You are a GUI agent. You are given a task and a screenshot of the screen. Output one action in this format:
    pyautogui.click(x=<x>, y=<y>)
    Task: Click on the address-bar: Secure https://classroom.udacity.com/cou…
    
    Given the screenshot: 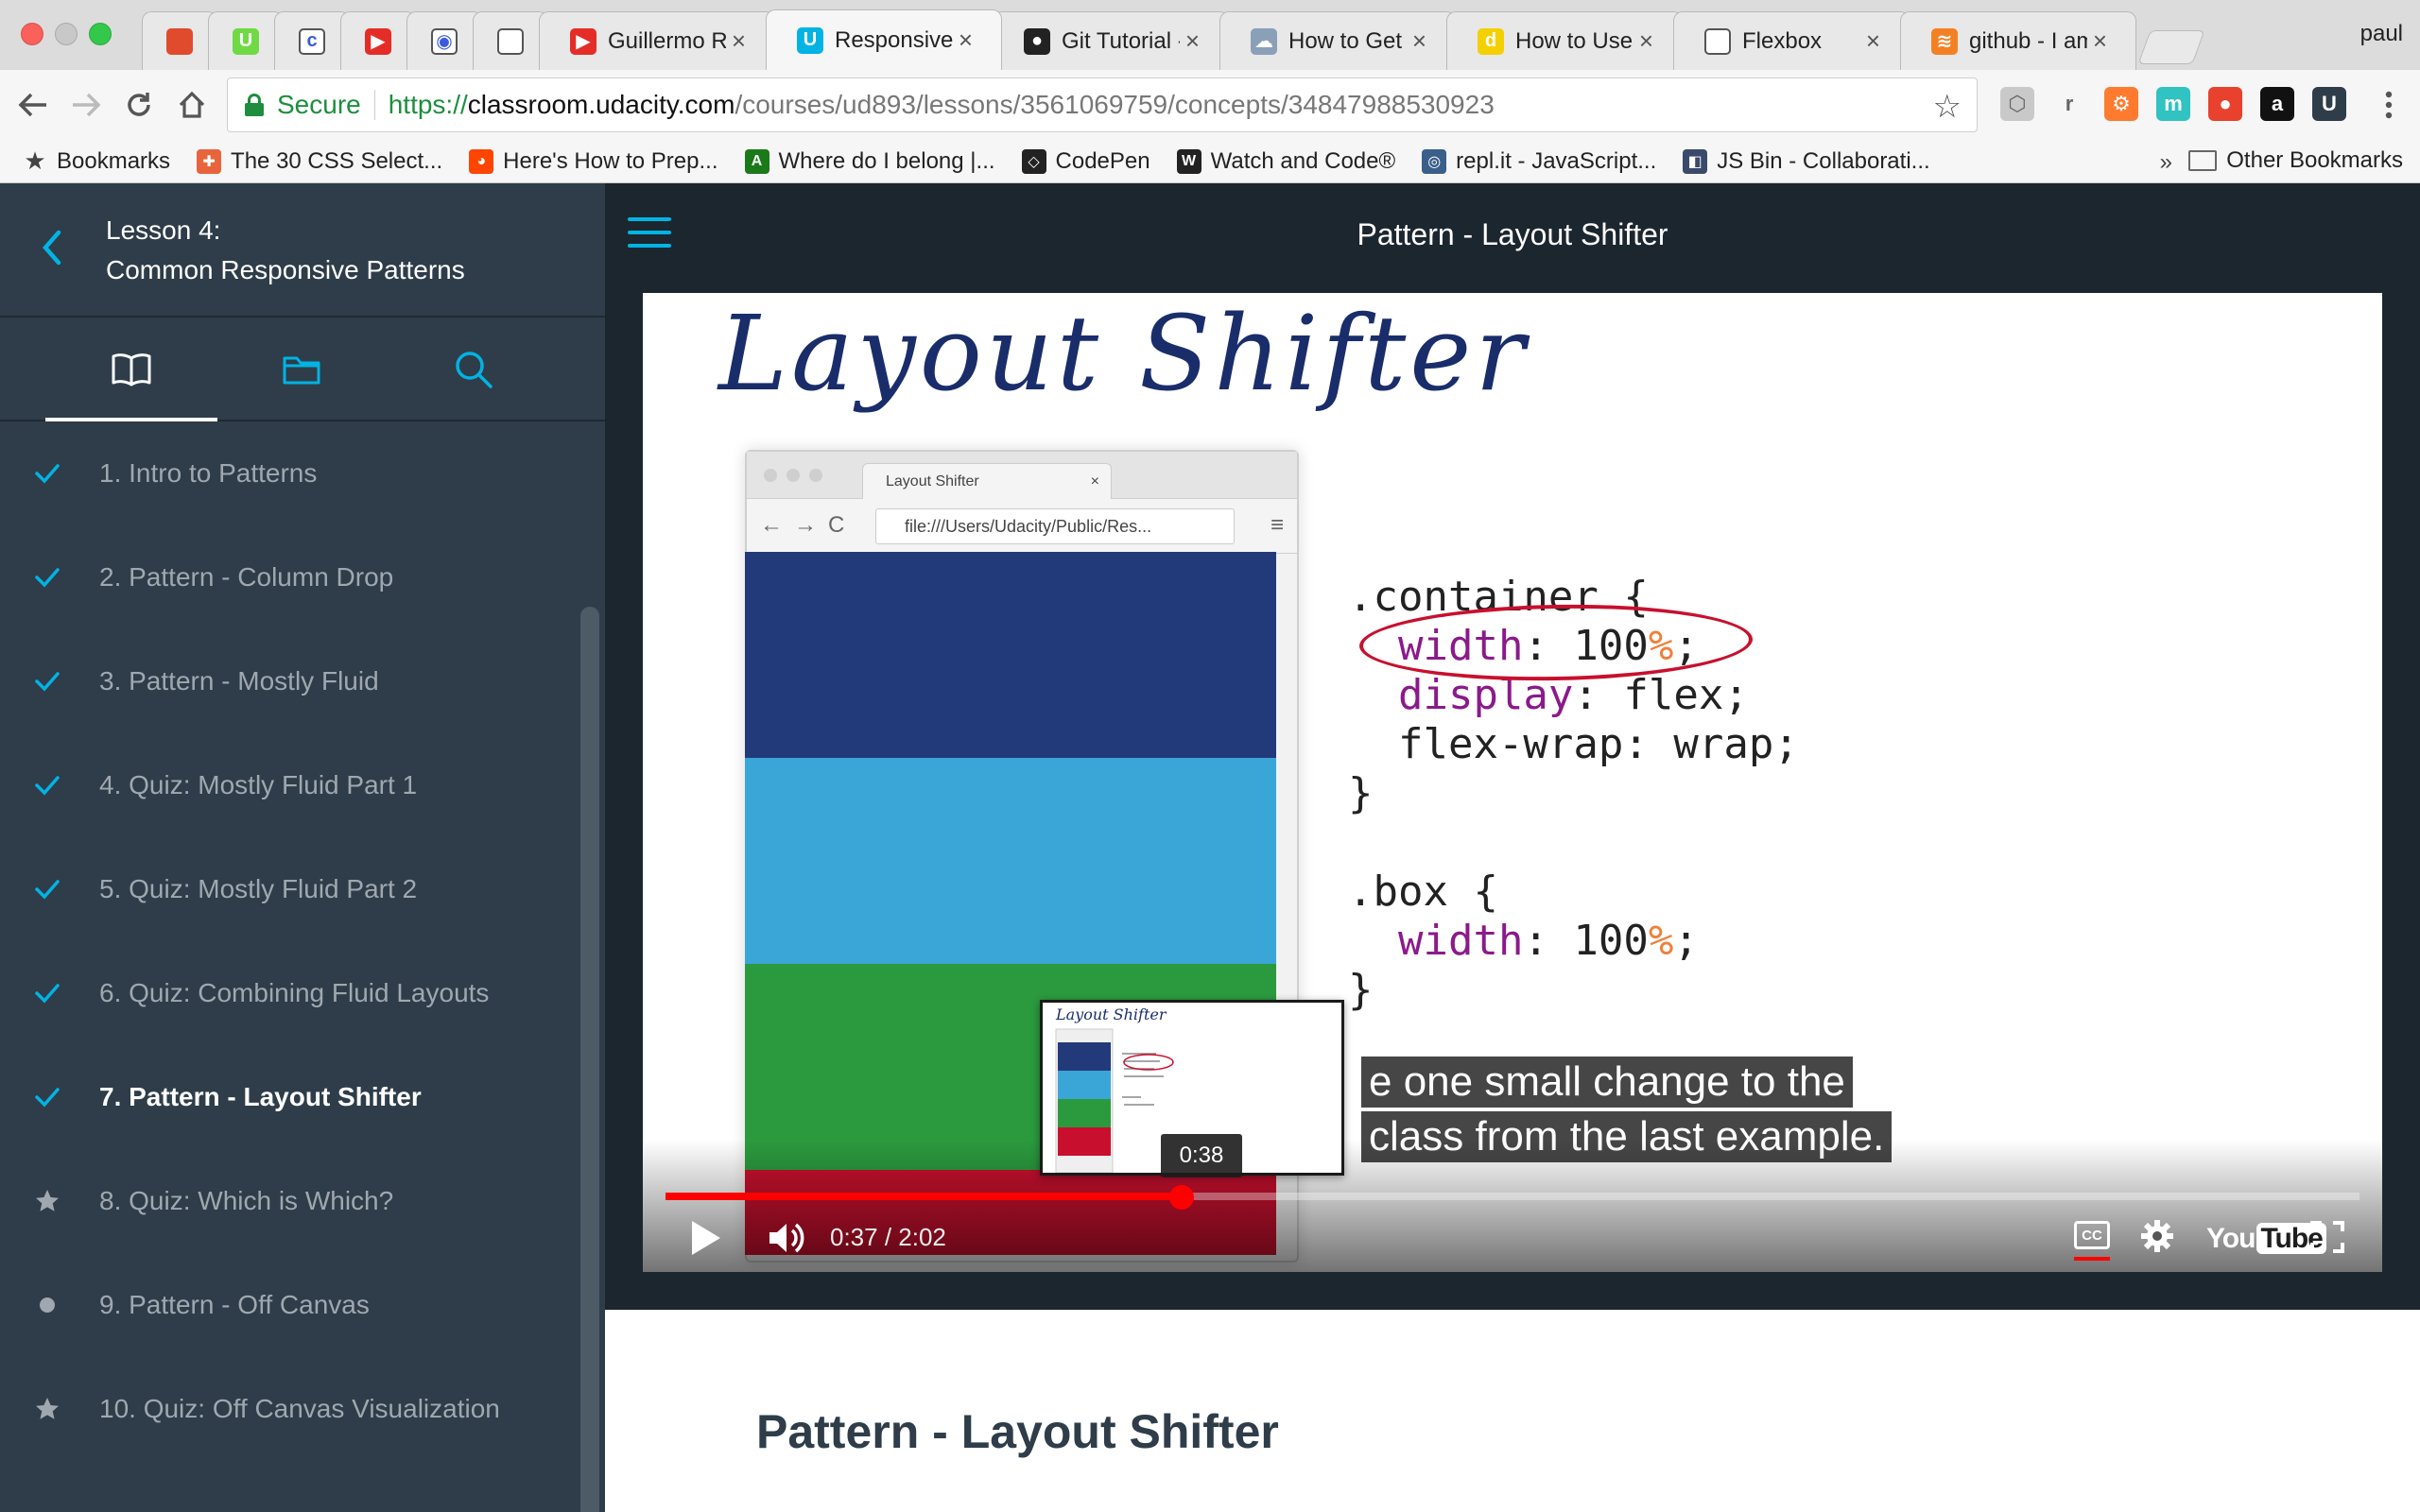 What is the action you would take?
    pyautogui.click(x=1103, y=104)
    